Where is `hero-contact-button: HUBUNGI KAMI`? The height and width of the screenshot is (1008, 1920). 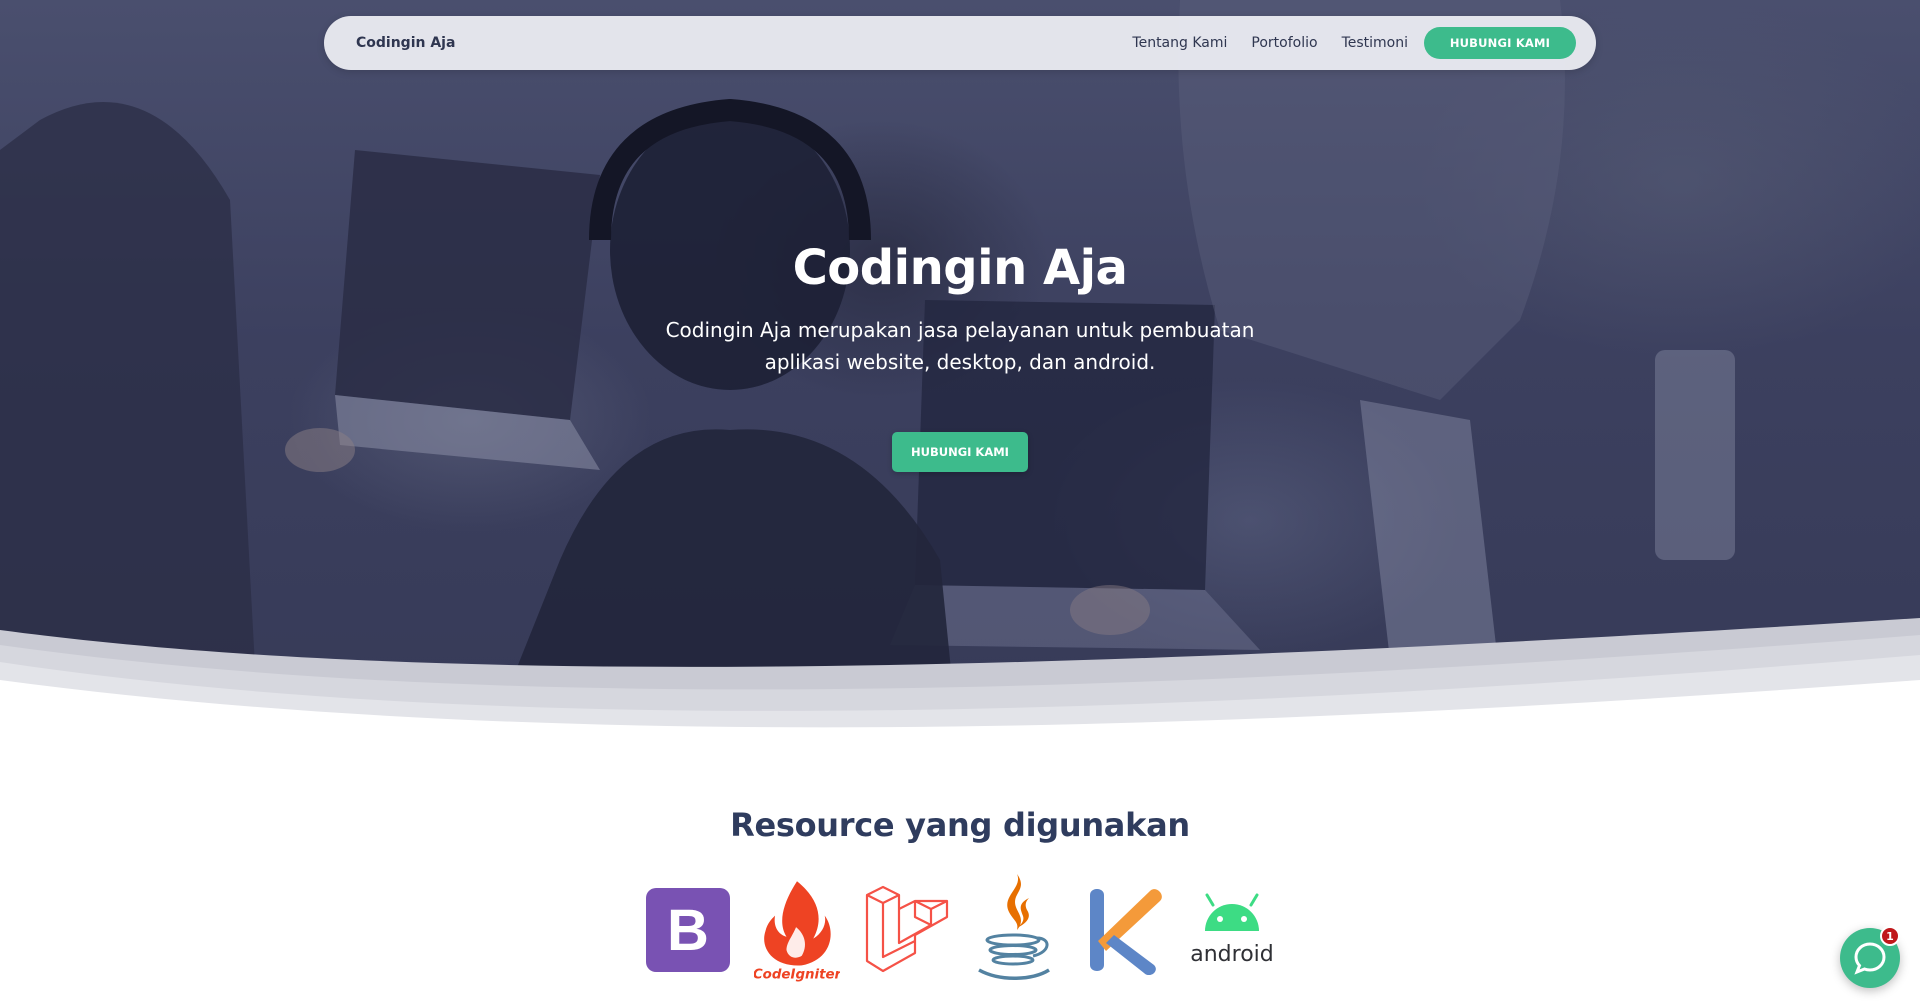 hero-contact-button: HUBUNGI KAMI is located at coordinates (960, 452).